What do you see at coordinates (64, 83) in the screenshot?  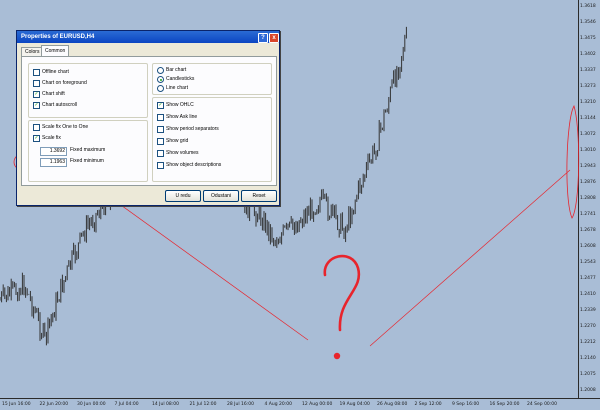 I see `option-label: Chart on foreground` at bounding box center [64, 83].